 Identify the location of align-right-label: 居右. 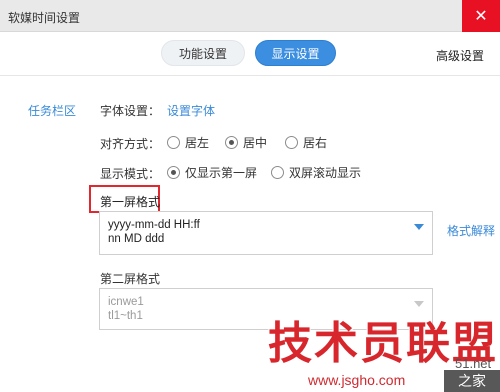
(315, 143).